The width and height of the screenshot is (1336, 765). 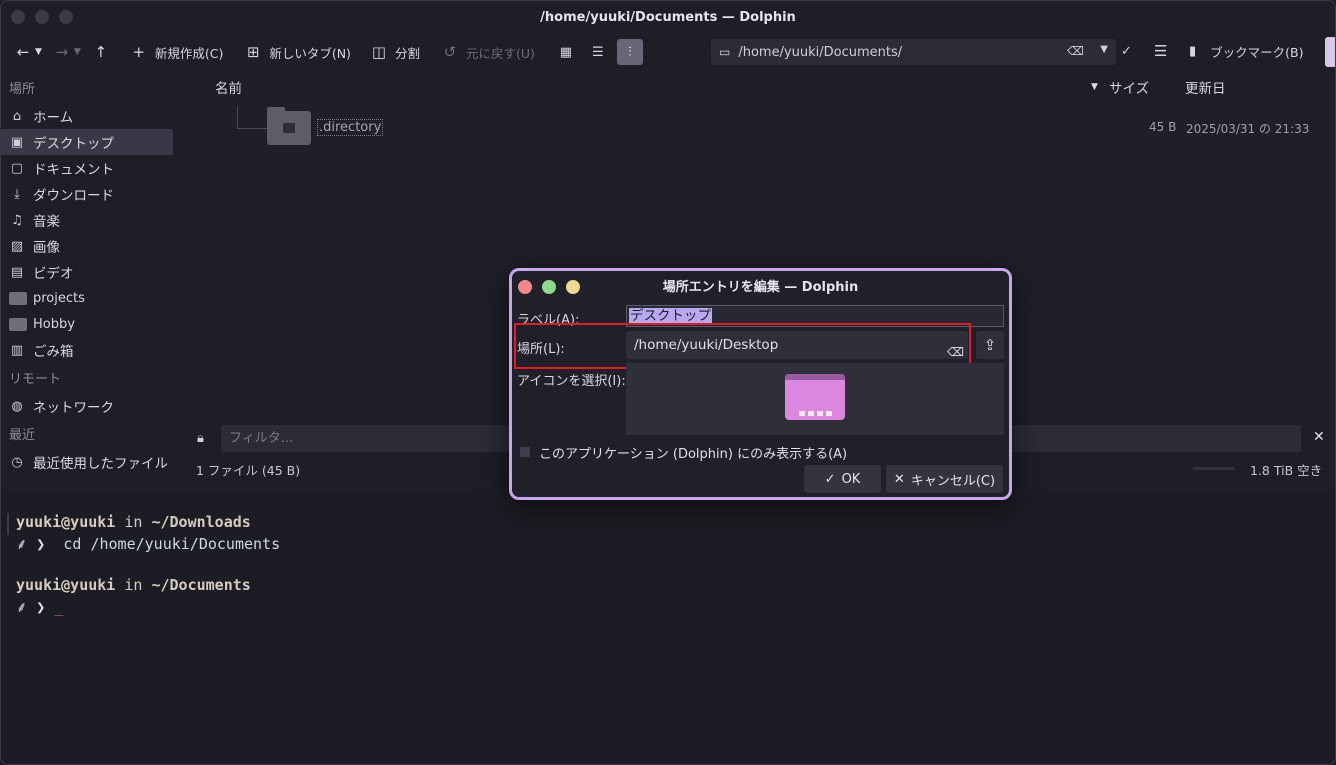 I want to click on clear-location-icon: ⌫, so click(x=1075, y=51).